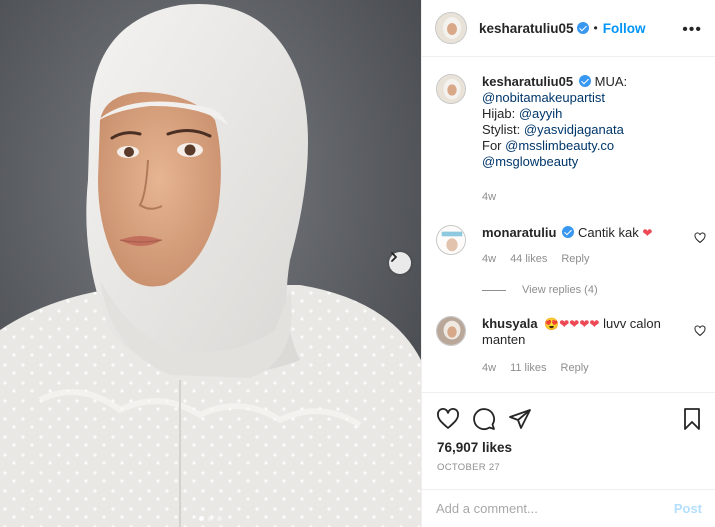 Image resolution: width=715 pixels, height=527 pixels. What do you see at coordinates (503, 129) in the screenshot?
I see `caption-line: Stylist:` at bounding box center [503, 129].